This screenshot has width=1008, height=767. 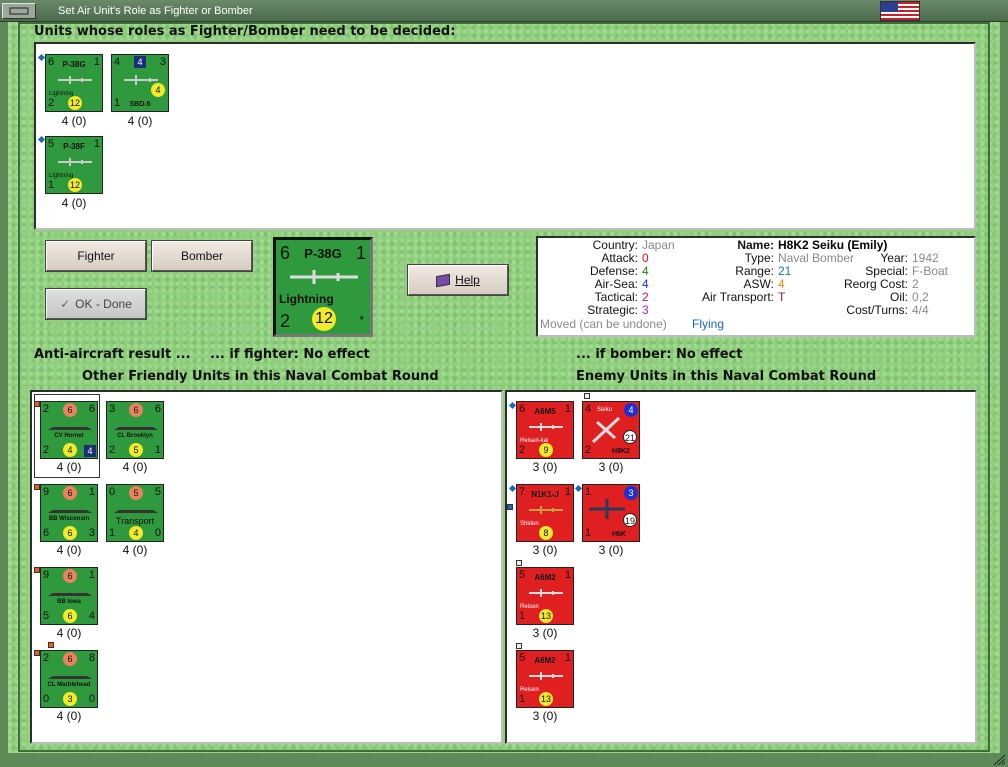 I want to click on friendly-unit-counter: 0 5 5 Transport 1 4 0, so click(x=135, y=513).